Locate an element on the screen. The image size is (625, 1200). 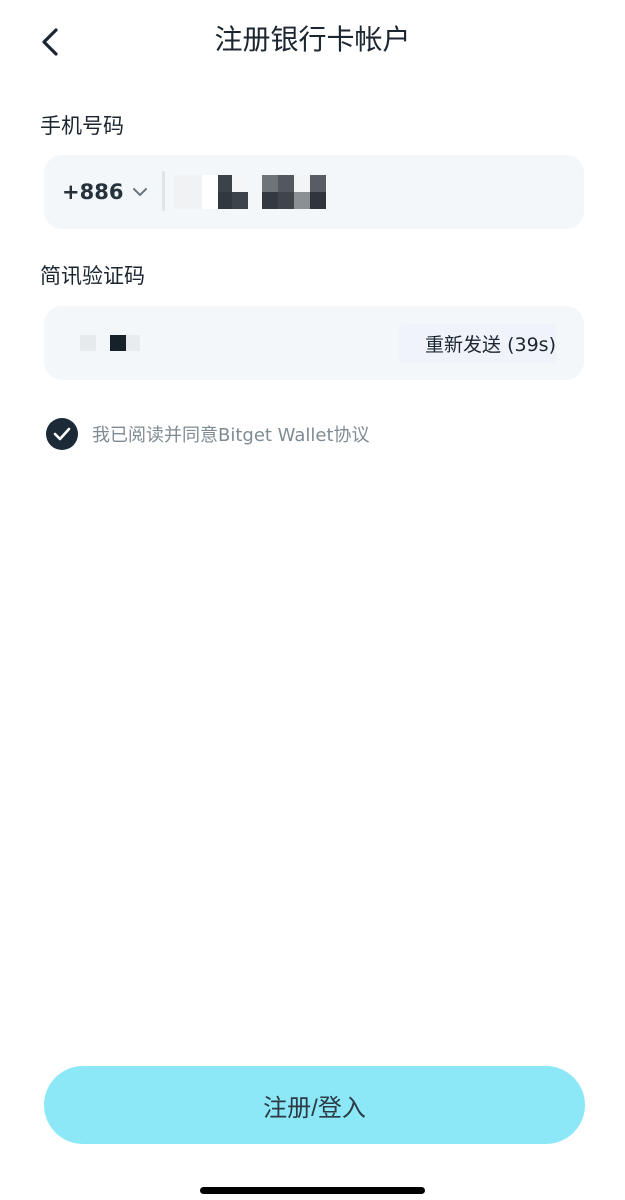
home-indicator is located at coordinates (312, 1190).